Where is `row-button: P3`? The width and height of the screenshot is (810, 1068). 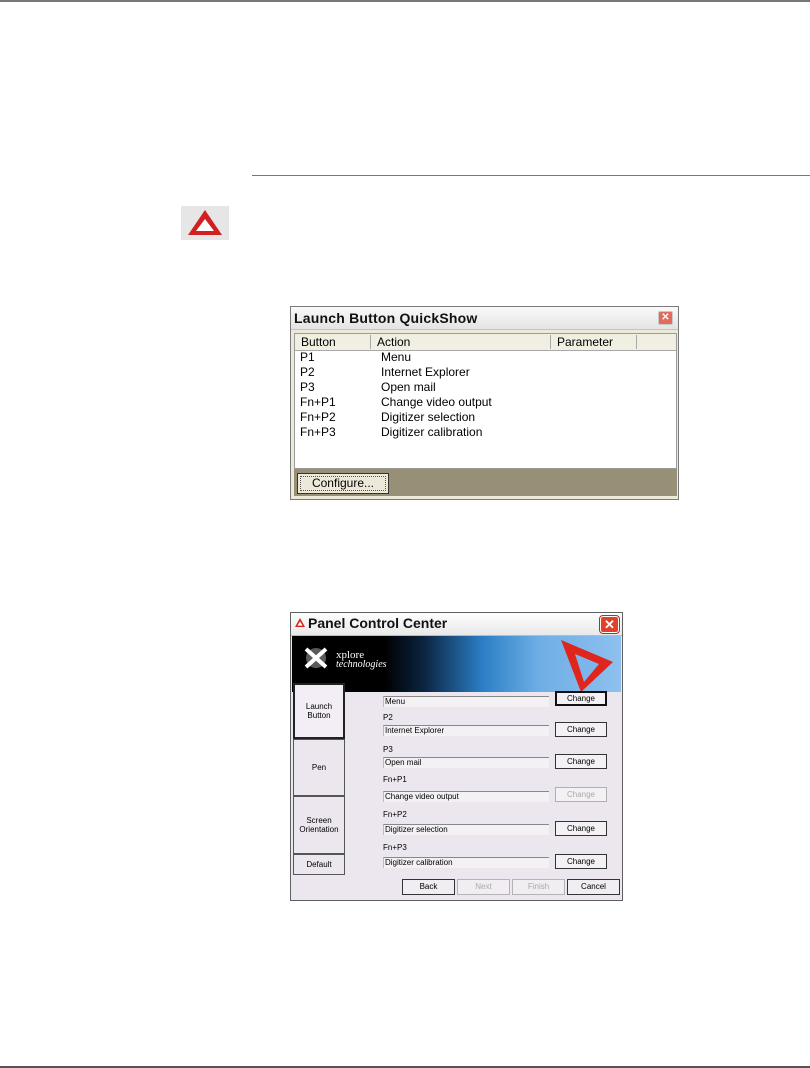
row-button: P3 is located at coordinates (307, 387).